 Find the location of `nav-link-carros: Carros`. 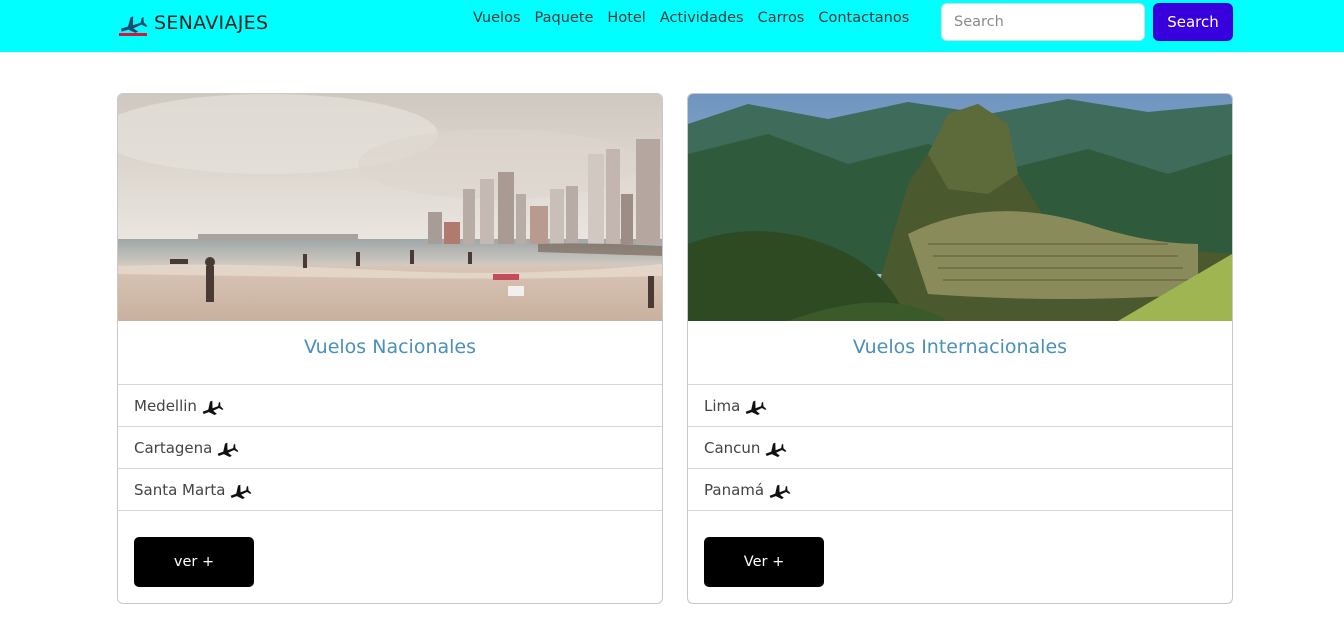

nav-link-carros: Carros is located at coordinates (781, 18).